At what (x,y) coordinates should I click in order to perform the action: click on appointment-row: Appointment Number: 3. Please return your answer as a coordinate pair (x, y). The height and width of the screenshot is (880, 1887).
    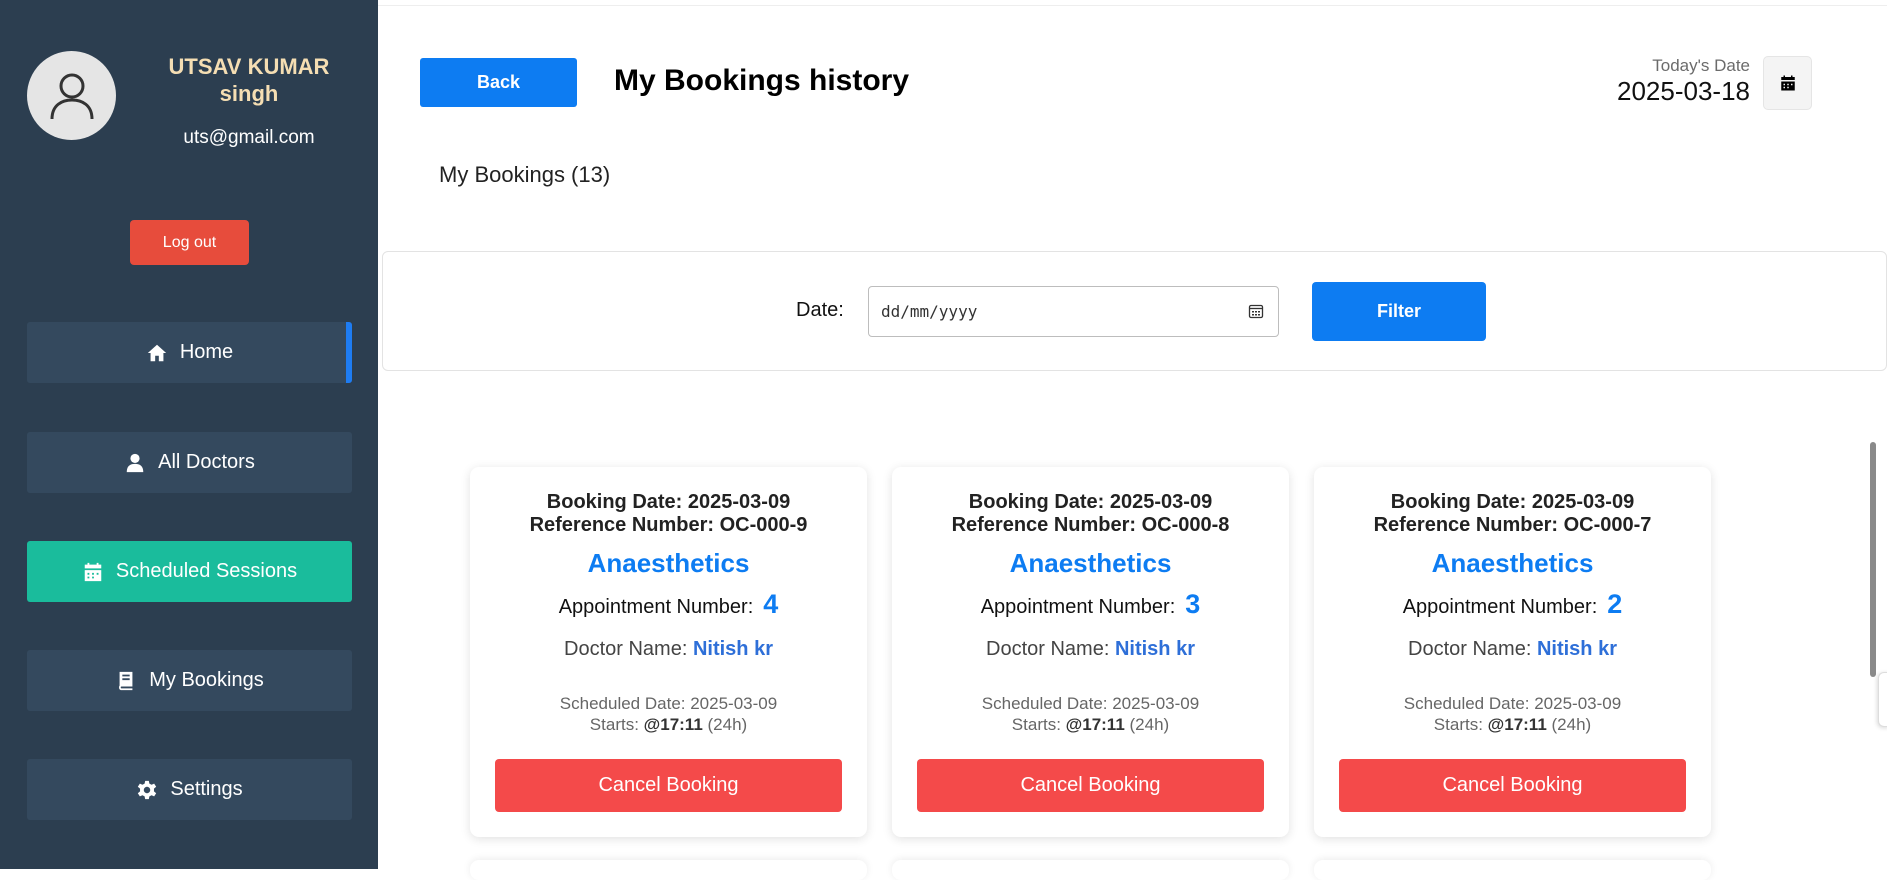
    Looking at the image, I should click on (1090, 604).